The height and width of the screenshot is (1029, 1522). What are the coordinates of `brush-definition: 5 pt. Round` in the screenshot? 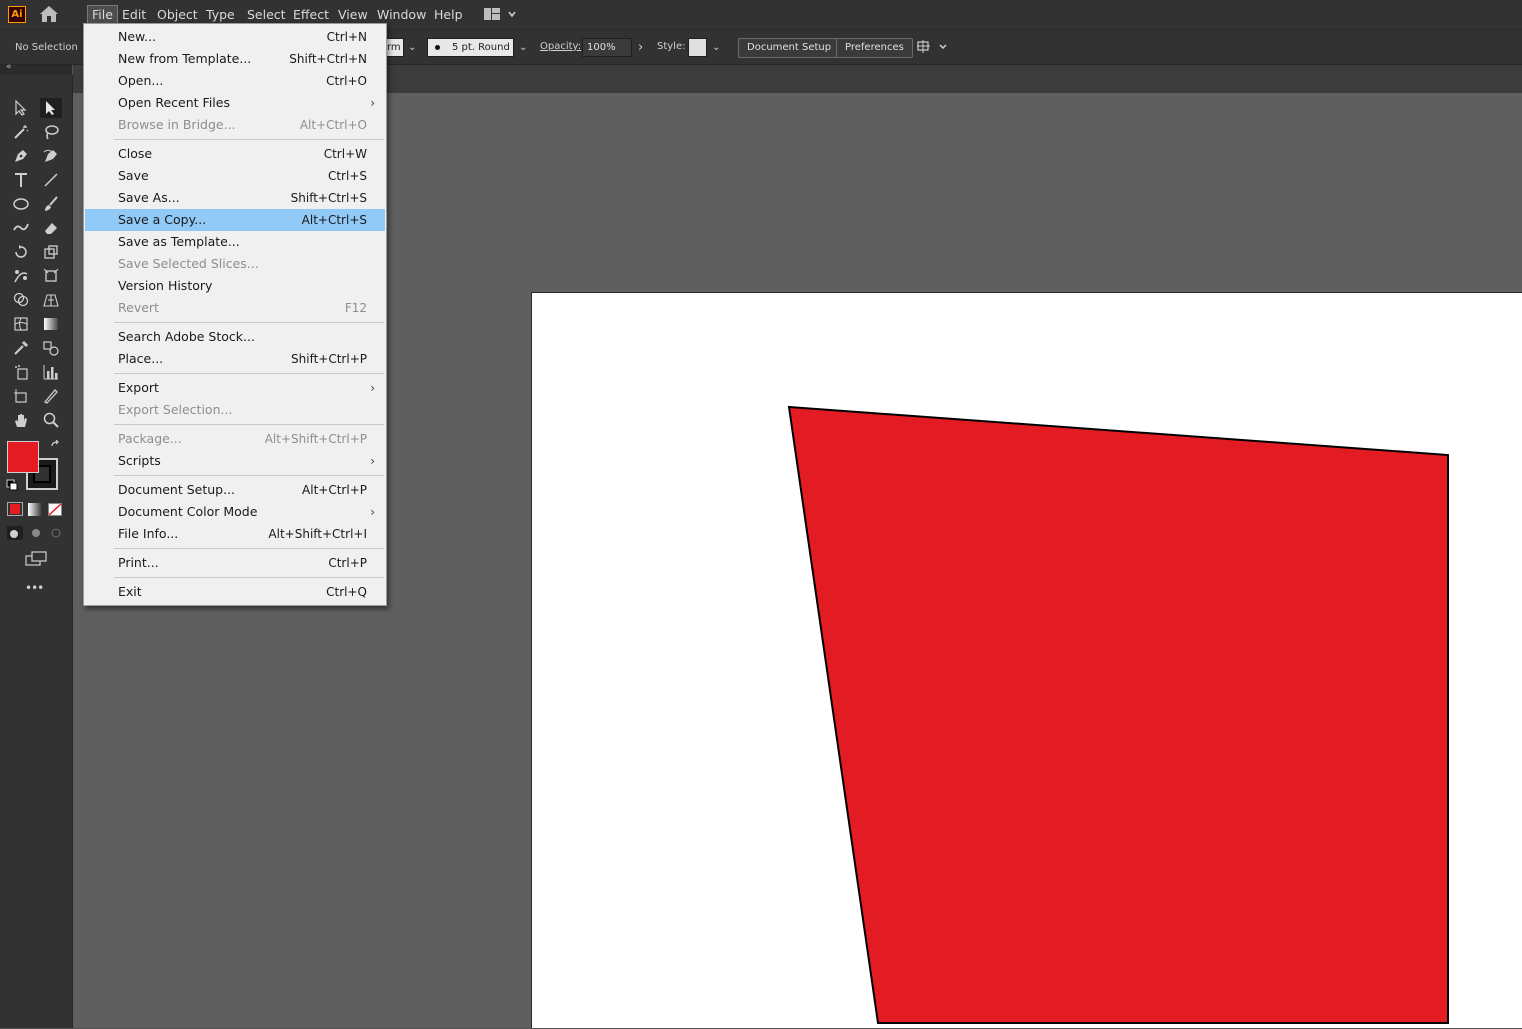 It's located at (470, 47).